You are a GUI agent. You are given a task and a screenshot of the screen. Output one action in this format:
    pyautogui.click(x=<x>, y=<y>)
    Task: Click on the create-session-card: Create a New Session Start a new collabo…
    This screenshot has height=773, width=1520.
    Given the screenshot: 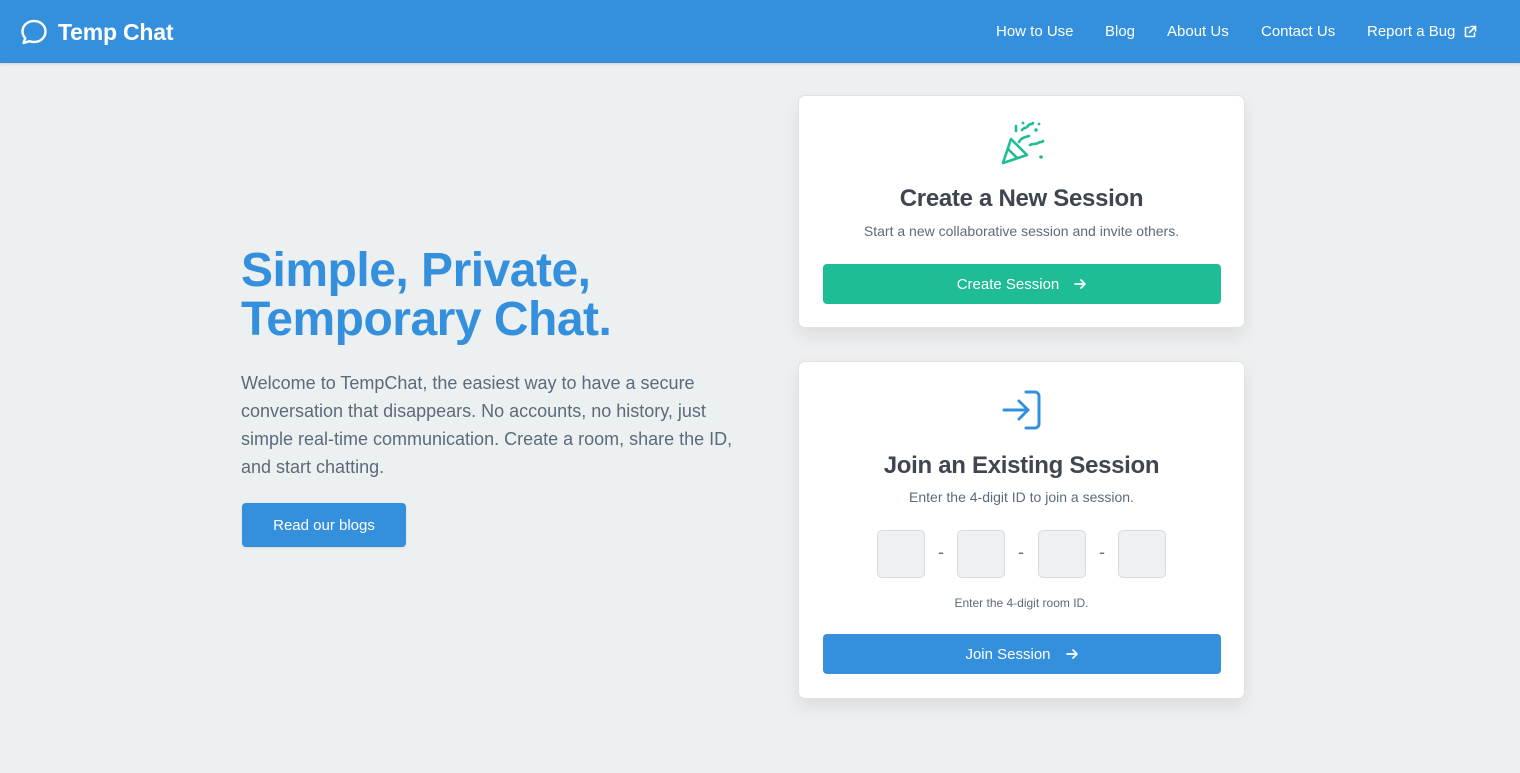 What is the action you would take?
    pyautogui.click(x=1021, y=211)
    